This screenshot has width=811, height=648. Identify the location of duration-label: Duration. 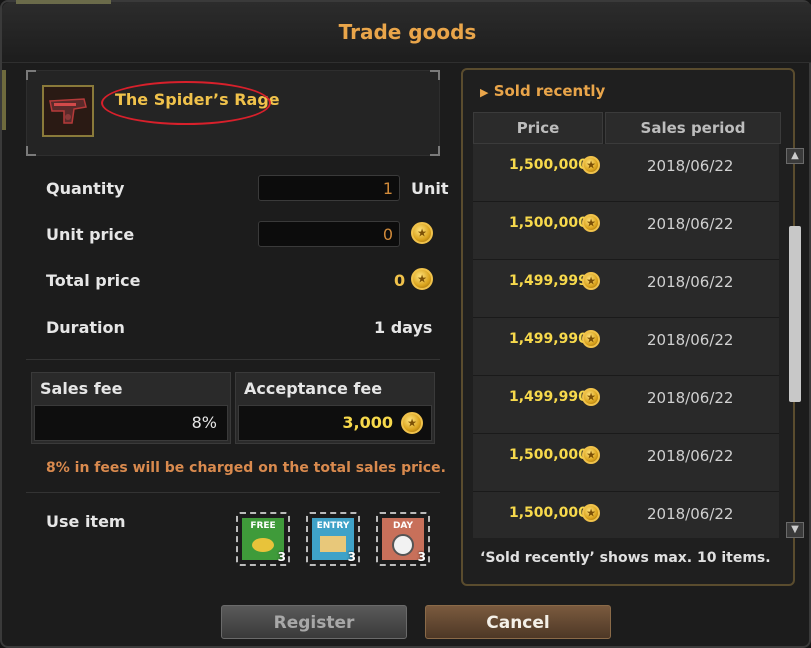
(85, 327).